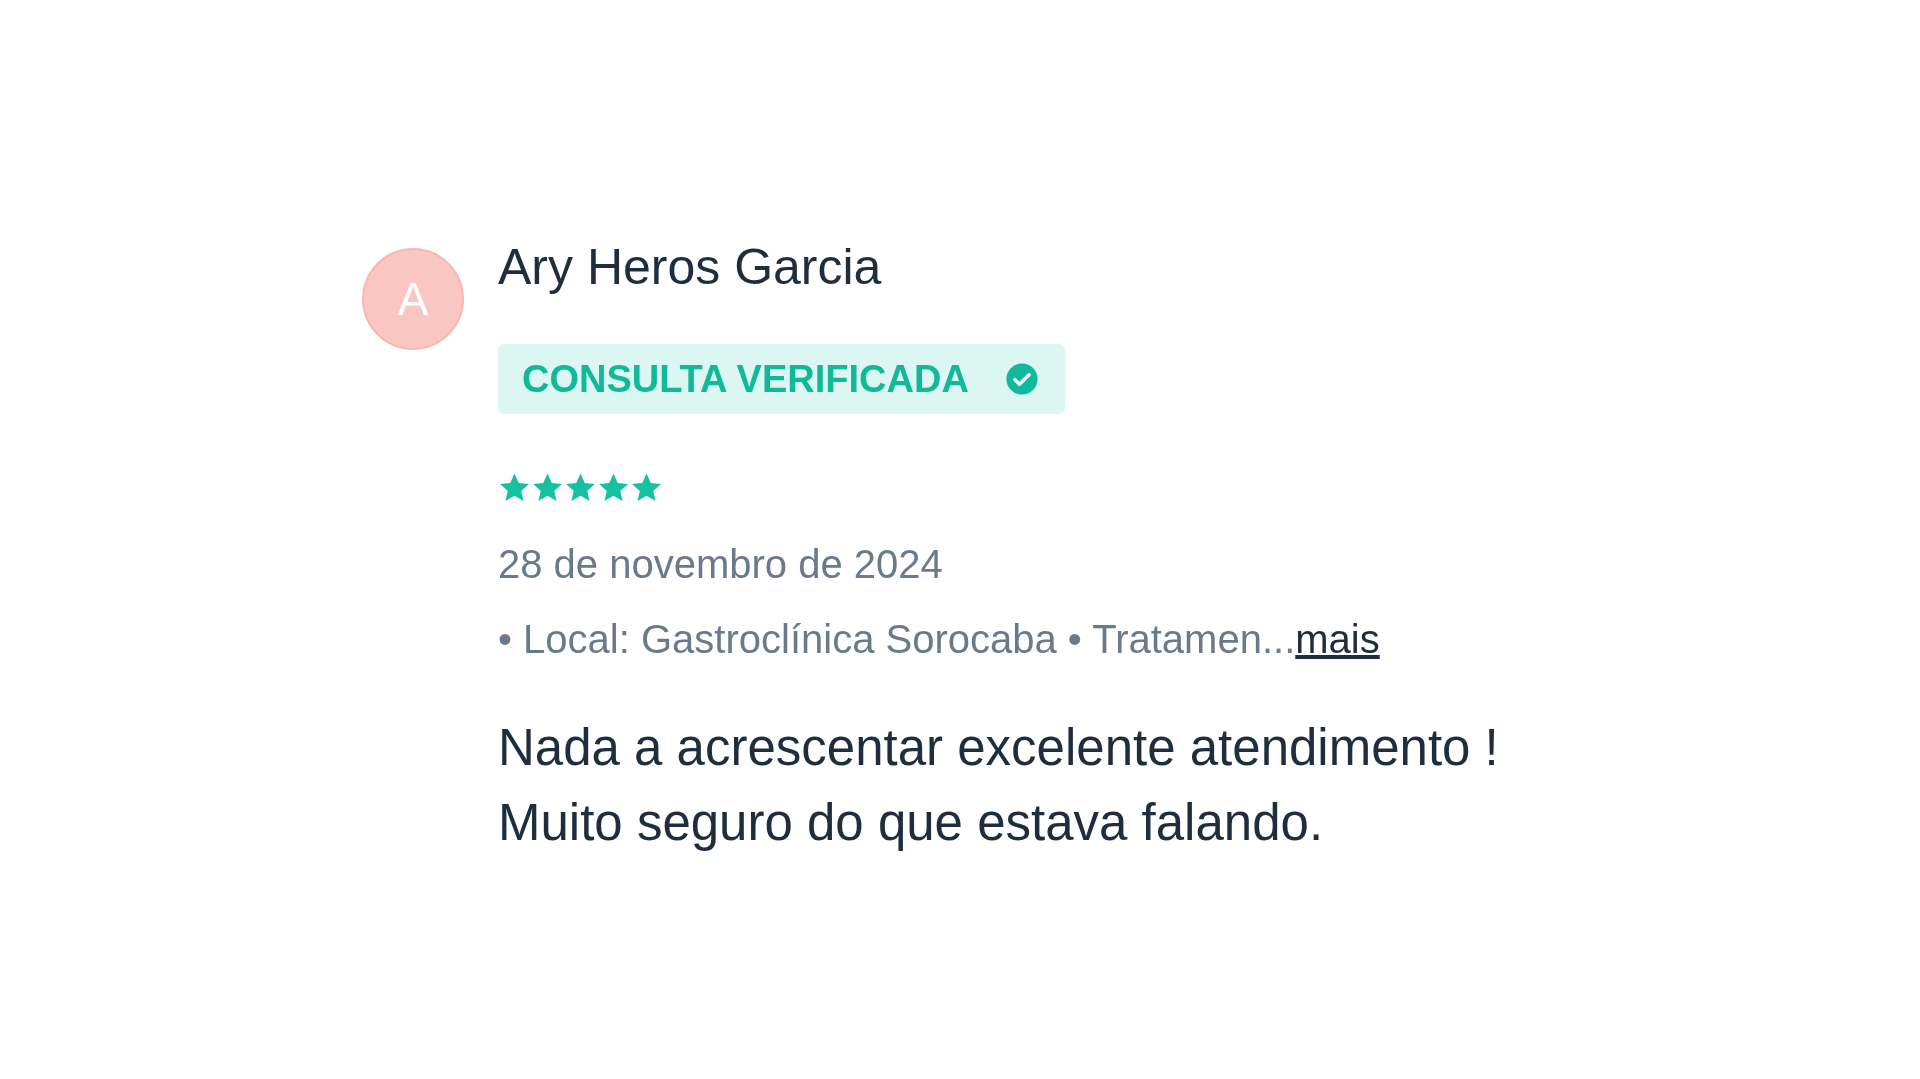 The image size is (1920, 1079). What do you see at coordinates (745, 379) in the screenshot?
I see `badge-label: CONSULTA VERIFICADA` at bounding box center [745, 379].